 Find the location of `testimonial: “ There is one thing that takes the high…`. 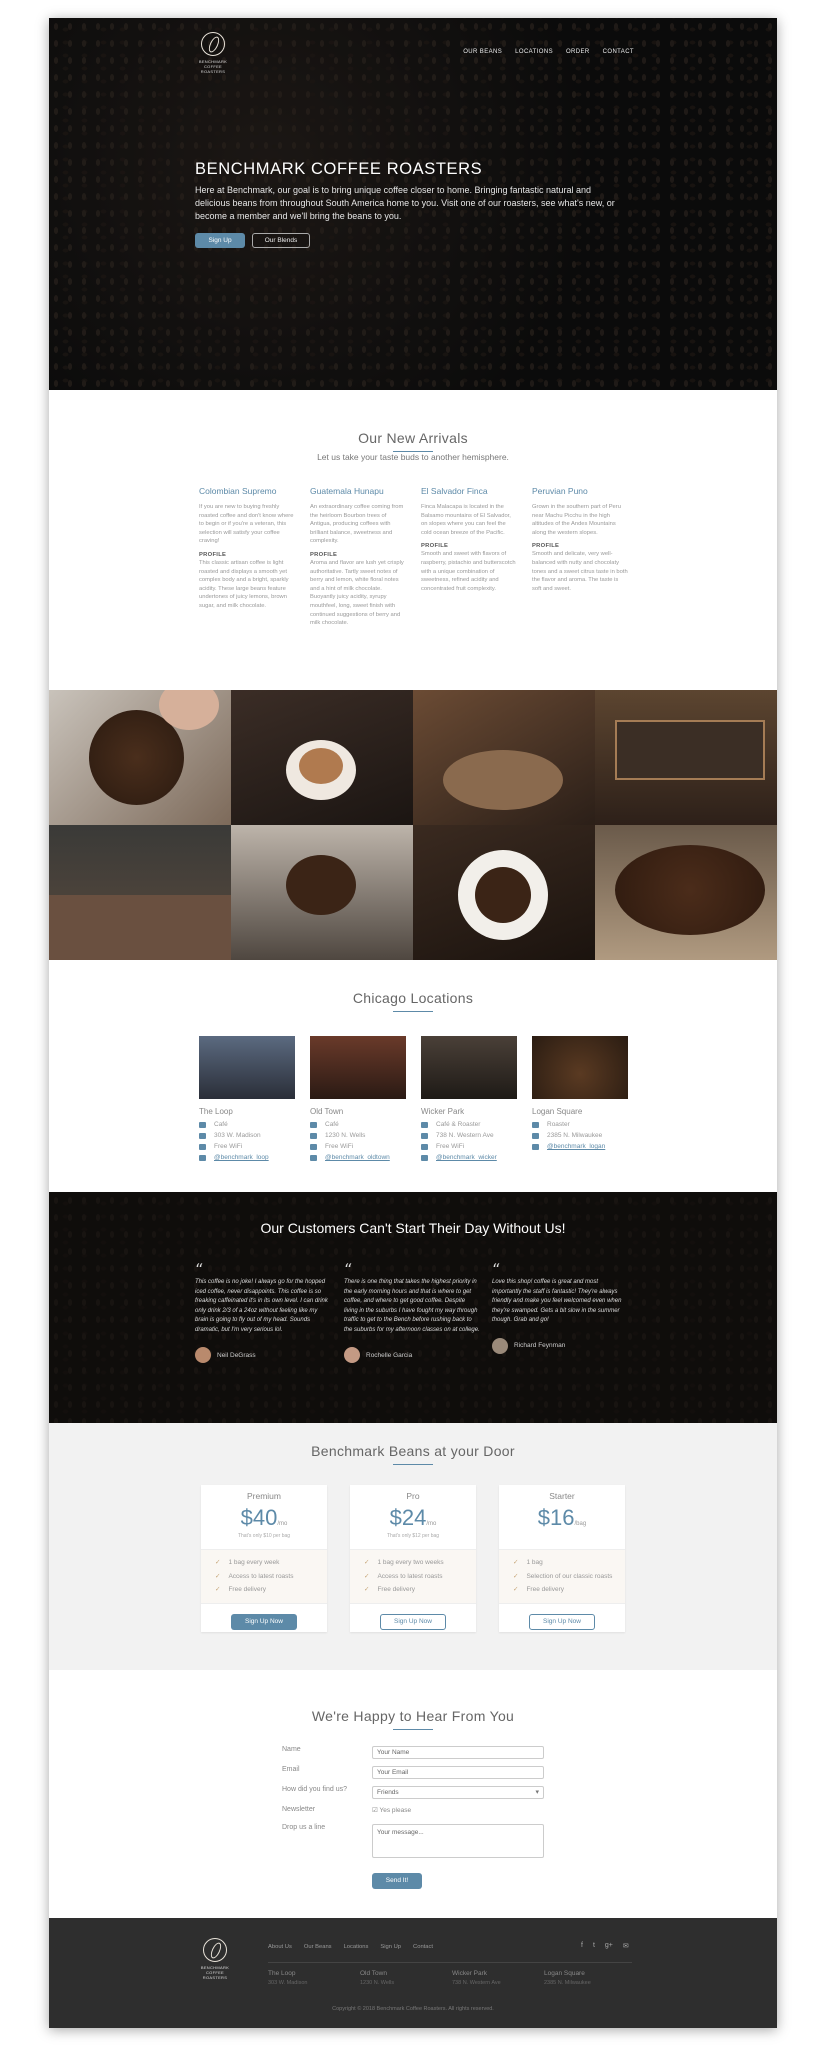

testimonial: “ There is one thing that takes the high… is located at coordinates (412, 1311).